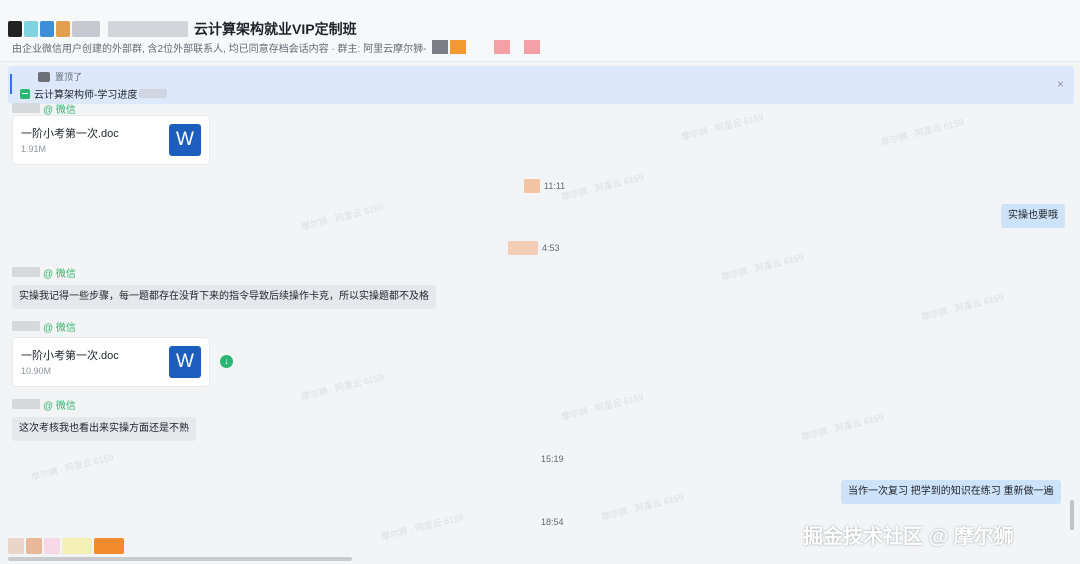  I want to click on file-message: 一阶小考第一次.doc 10.90M W, so click(111, 362).